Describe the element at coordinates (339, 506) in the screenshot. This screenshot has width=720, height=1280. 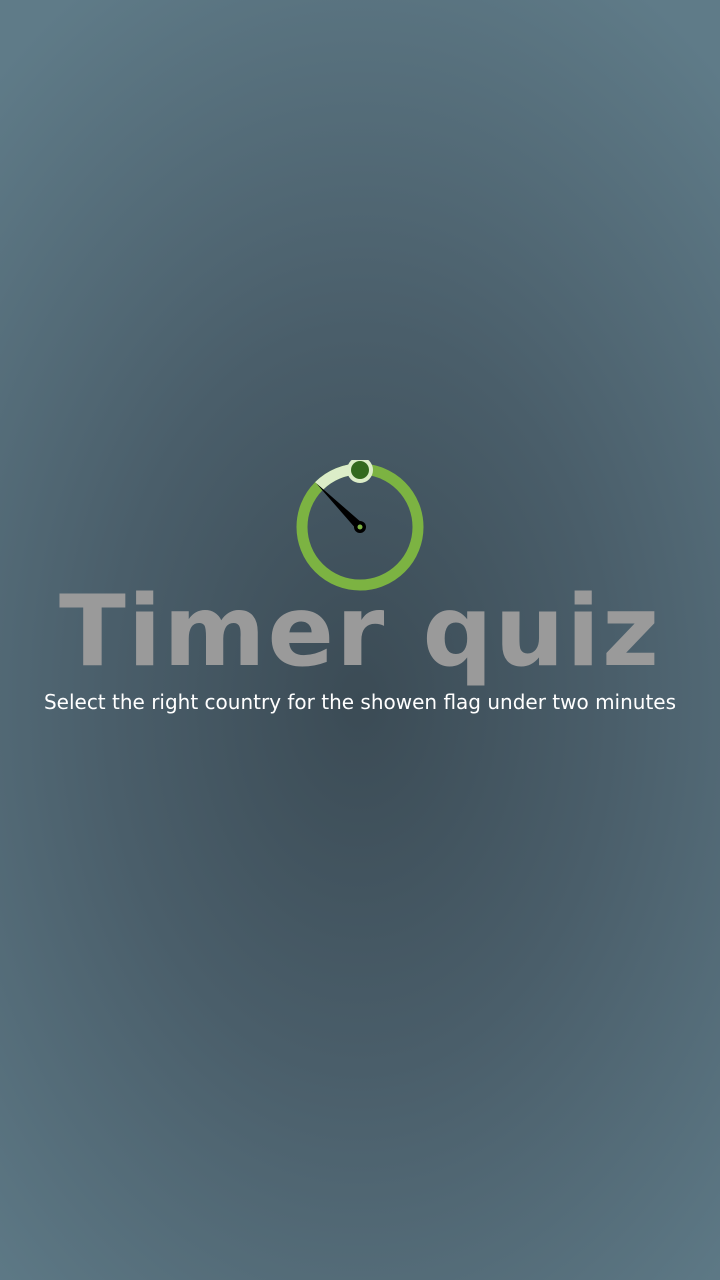
I see `timer-hand` at that location.